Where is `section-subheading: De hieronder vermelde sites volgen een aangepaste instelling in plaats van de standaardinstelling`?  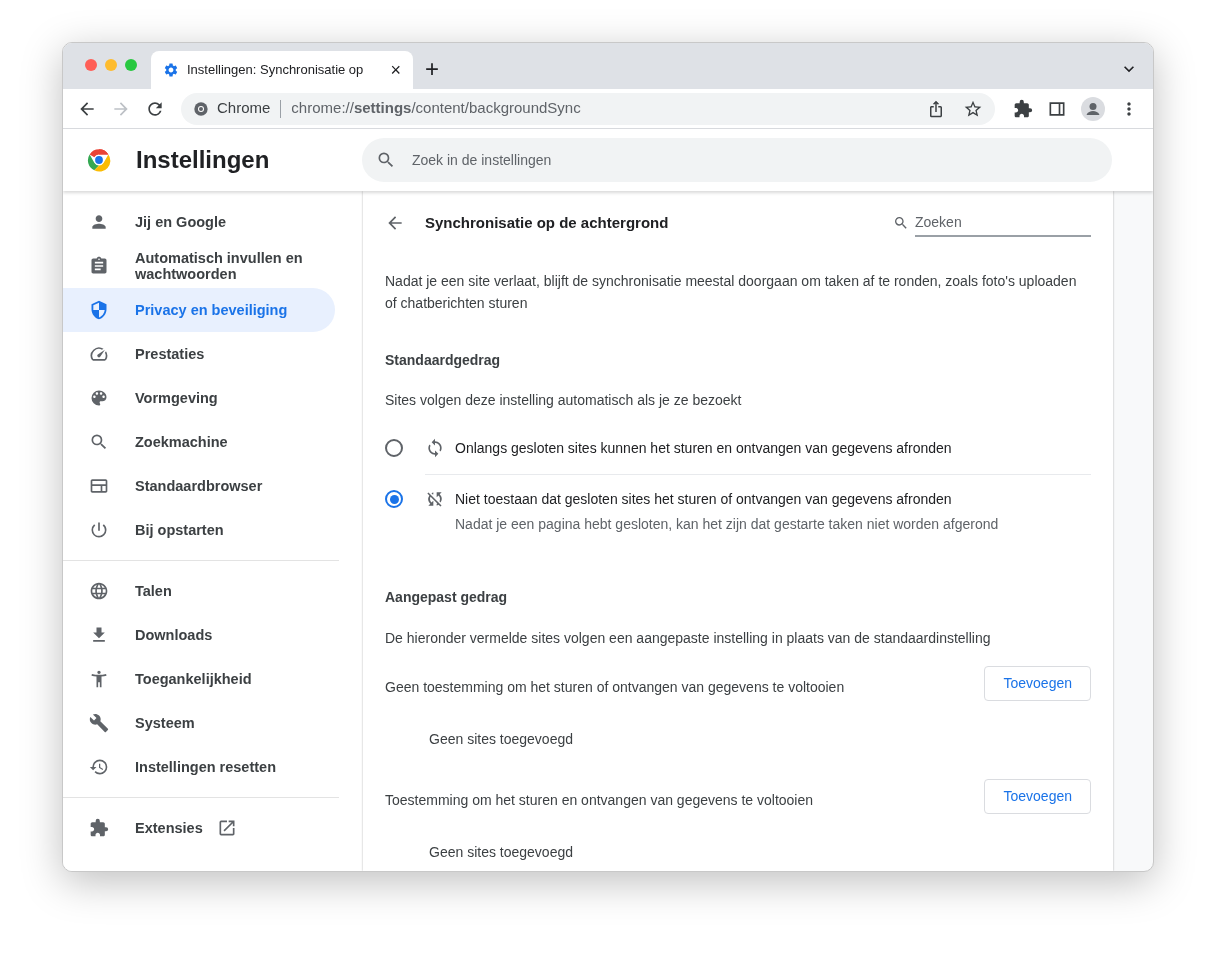 section-subheading: De hieronder vermelde sites volgen een aangepaste instelling in plaats van de standaardinstelling is located at coordinates (688, 638).